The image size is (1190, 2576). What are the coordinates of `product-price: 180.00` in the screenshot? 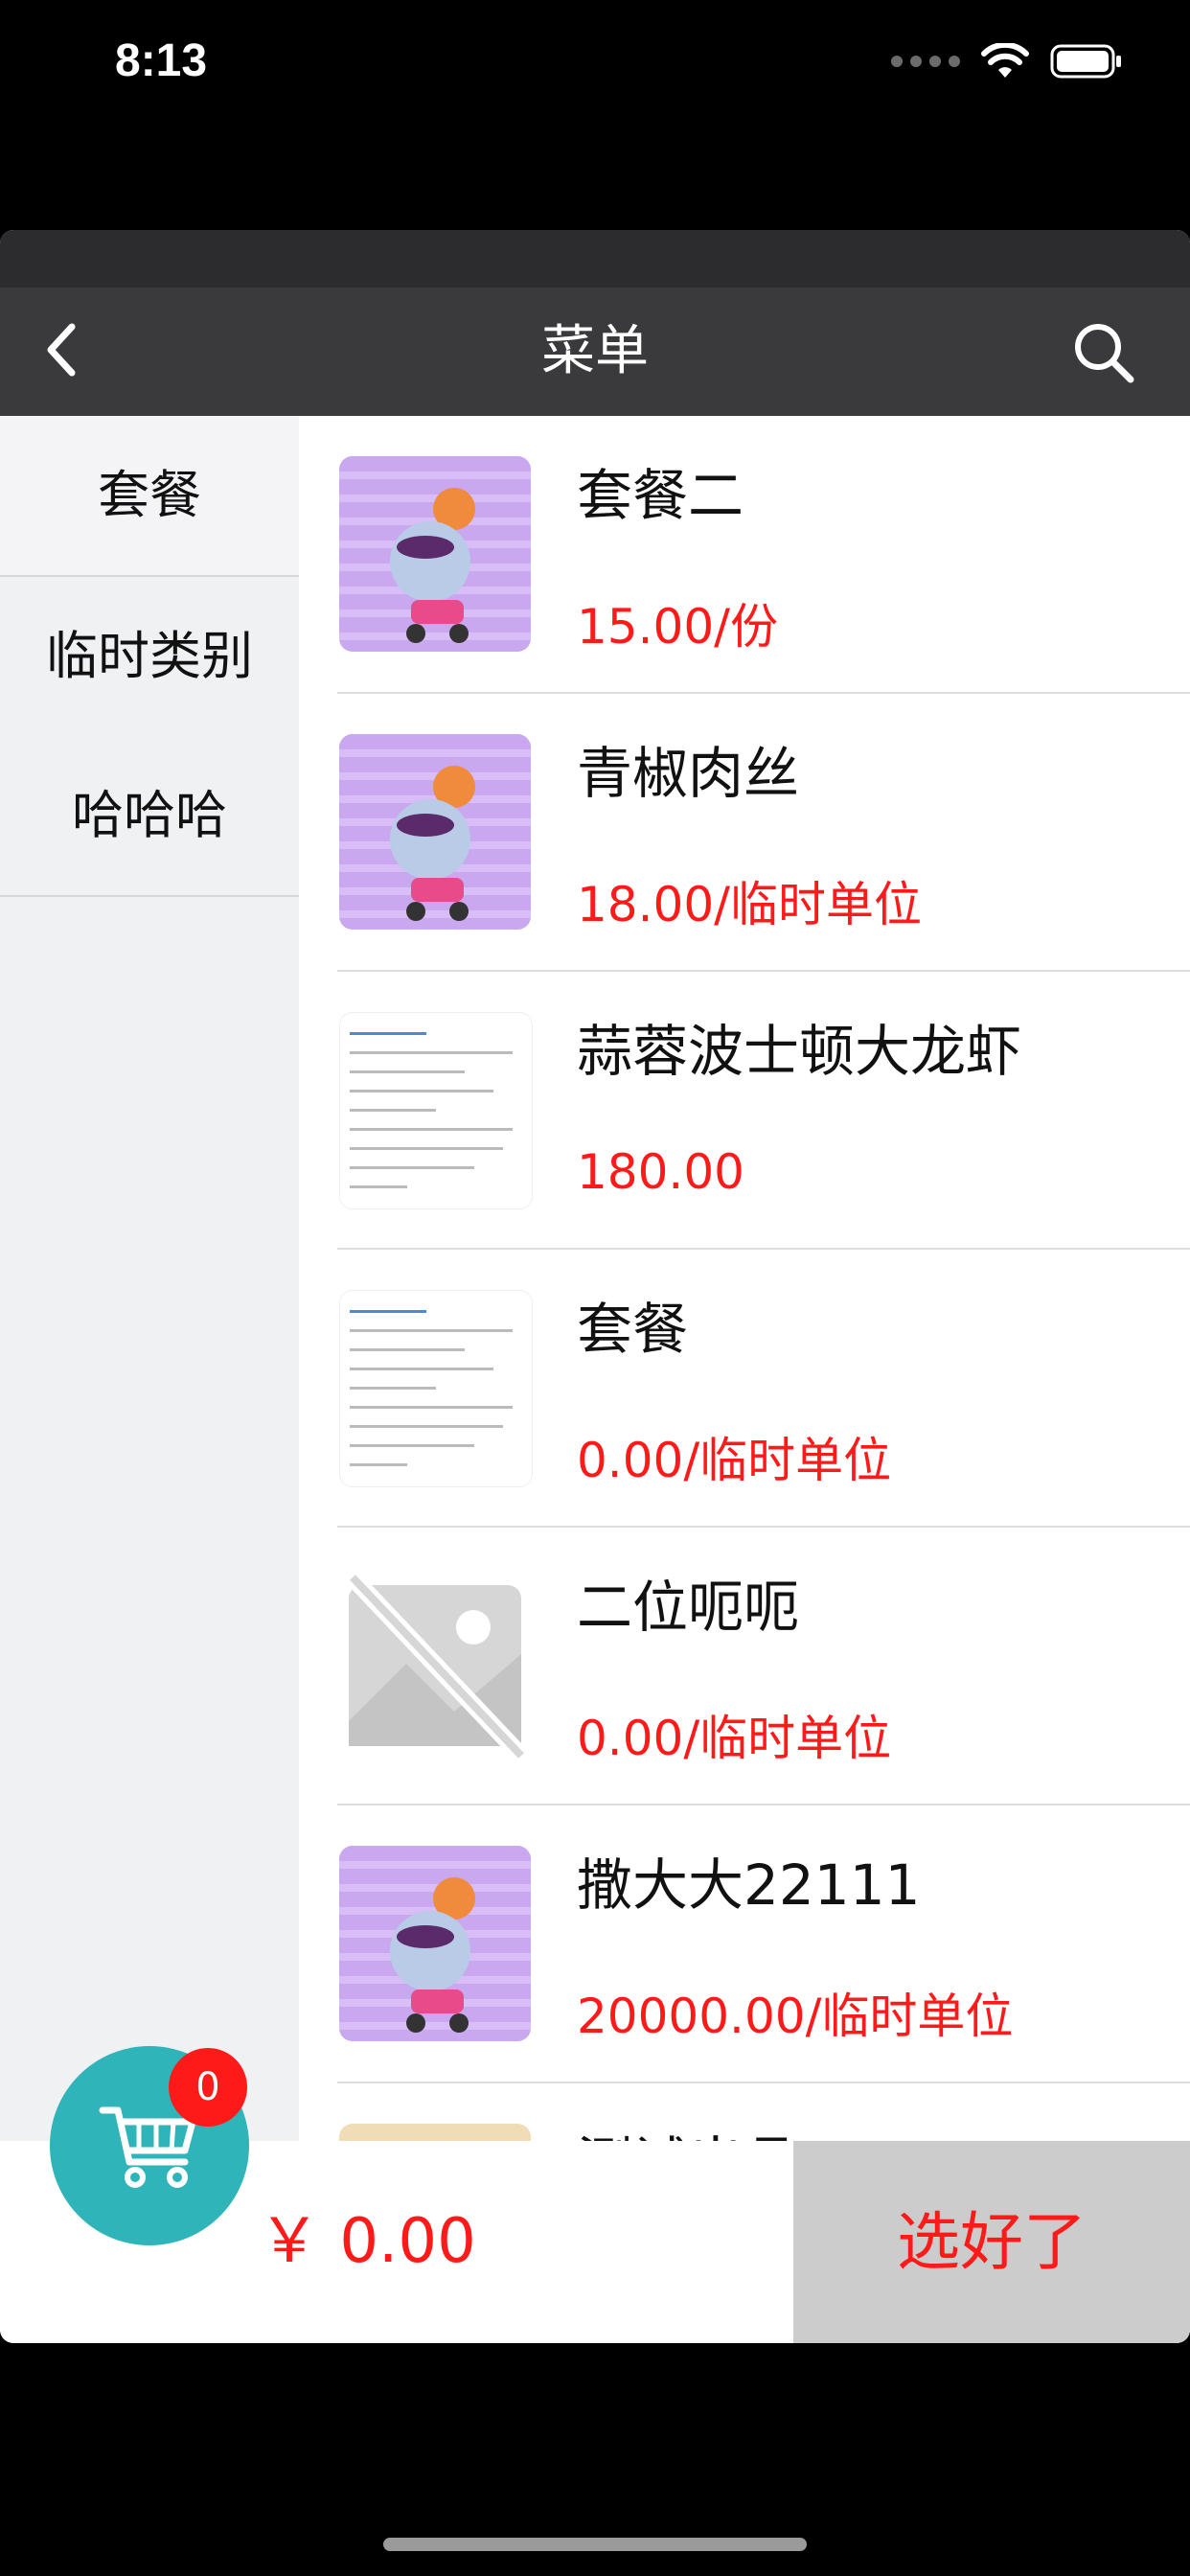 It's located at (661, 1172).